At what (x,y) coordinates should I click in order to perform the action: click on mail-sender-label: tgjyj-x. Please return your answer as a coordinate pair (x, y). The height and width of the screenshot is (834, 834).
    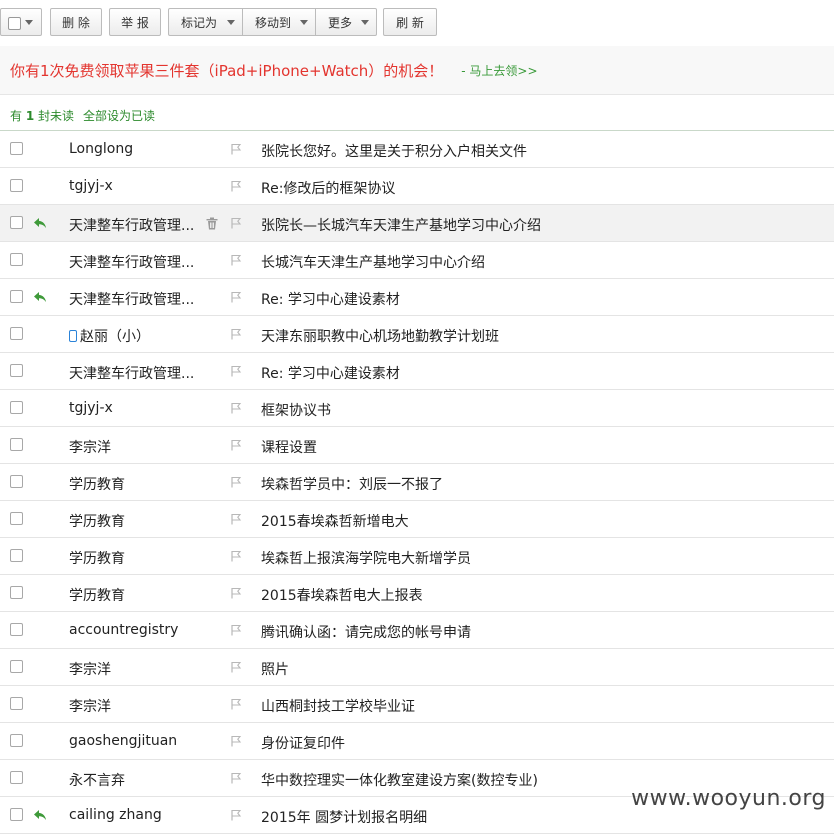
    Looking at the image, I should click on (91, 408).